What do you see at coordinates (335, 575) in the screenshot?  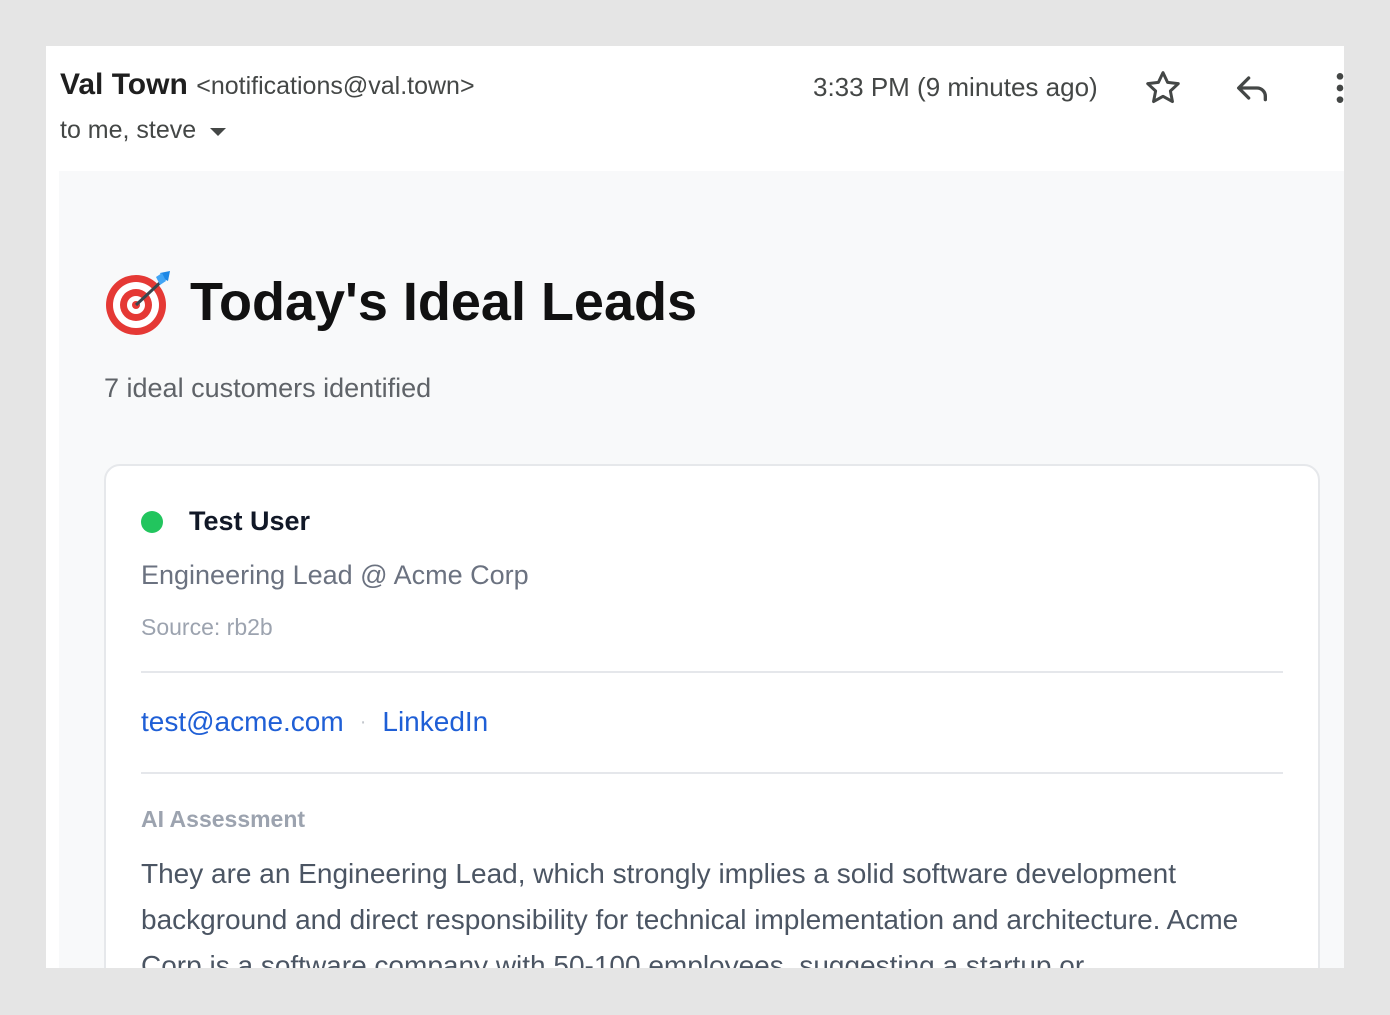 I see `lead-role: Engineering Lead @ Acme Corp` at bounding box center [335, 575].